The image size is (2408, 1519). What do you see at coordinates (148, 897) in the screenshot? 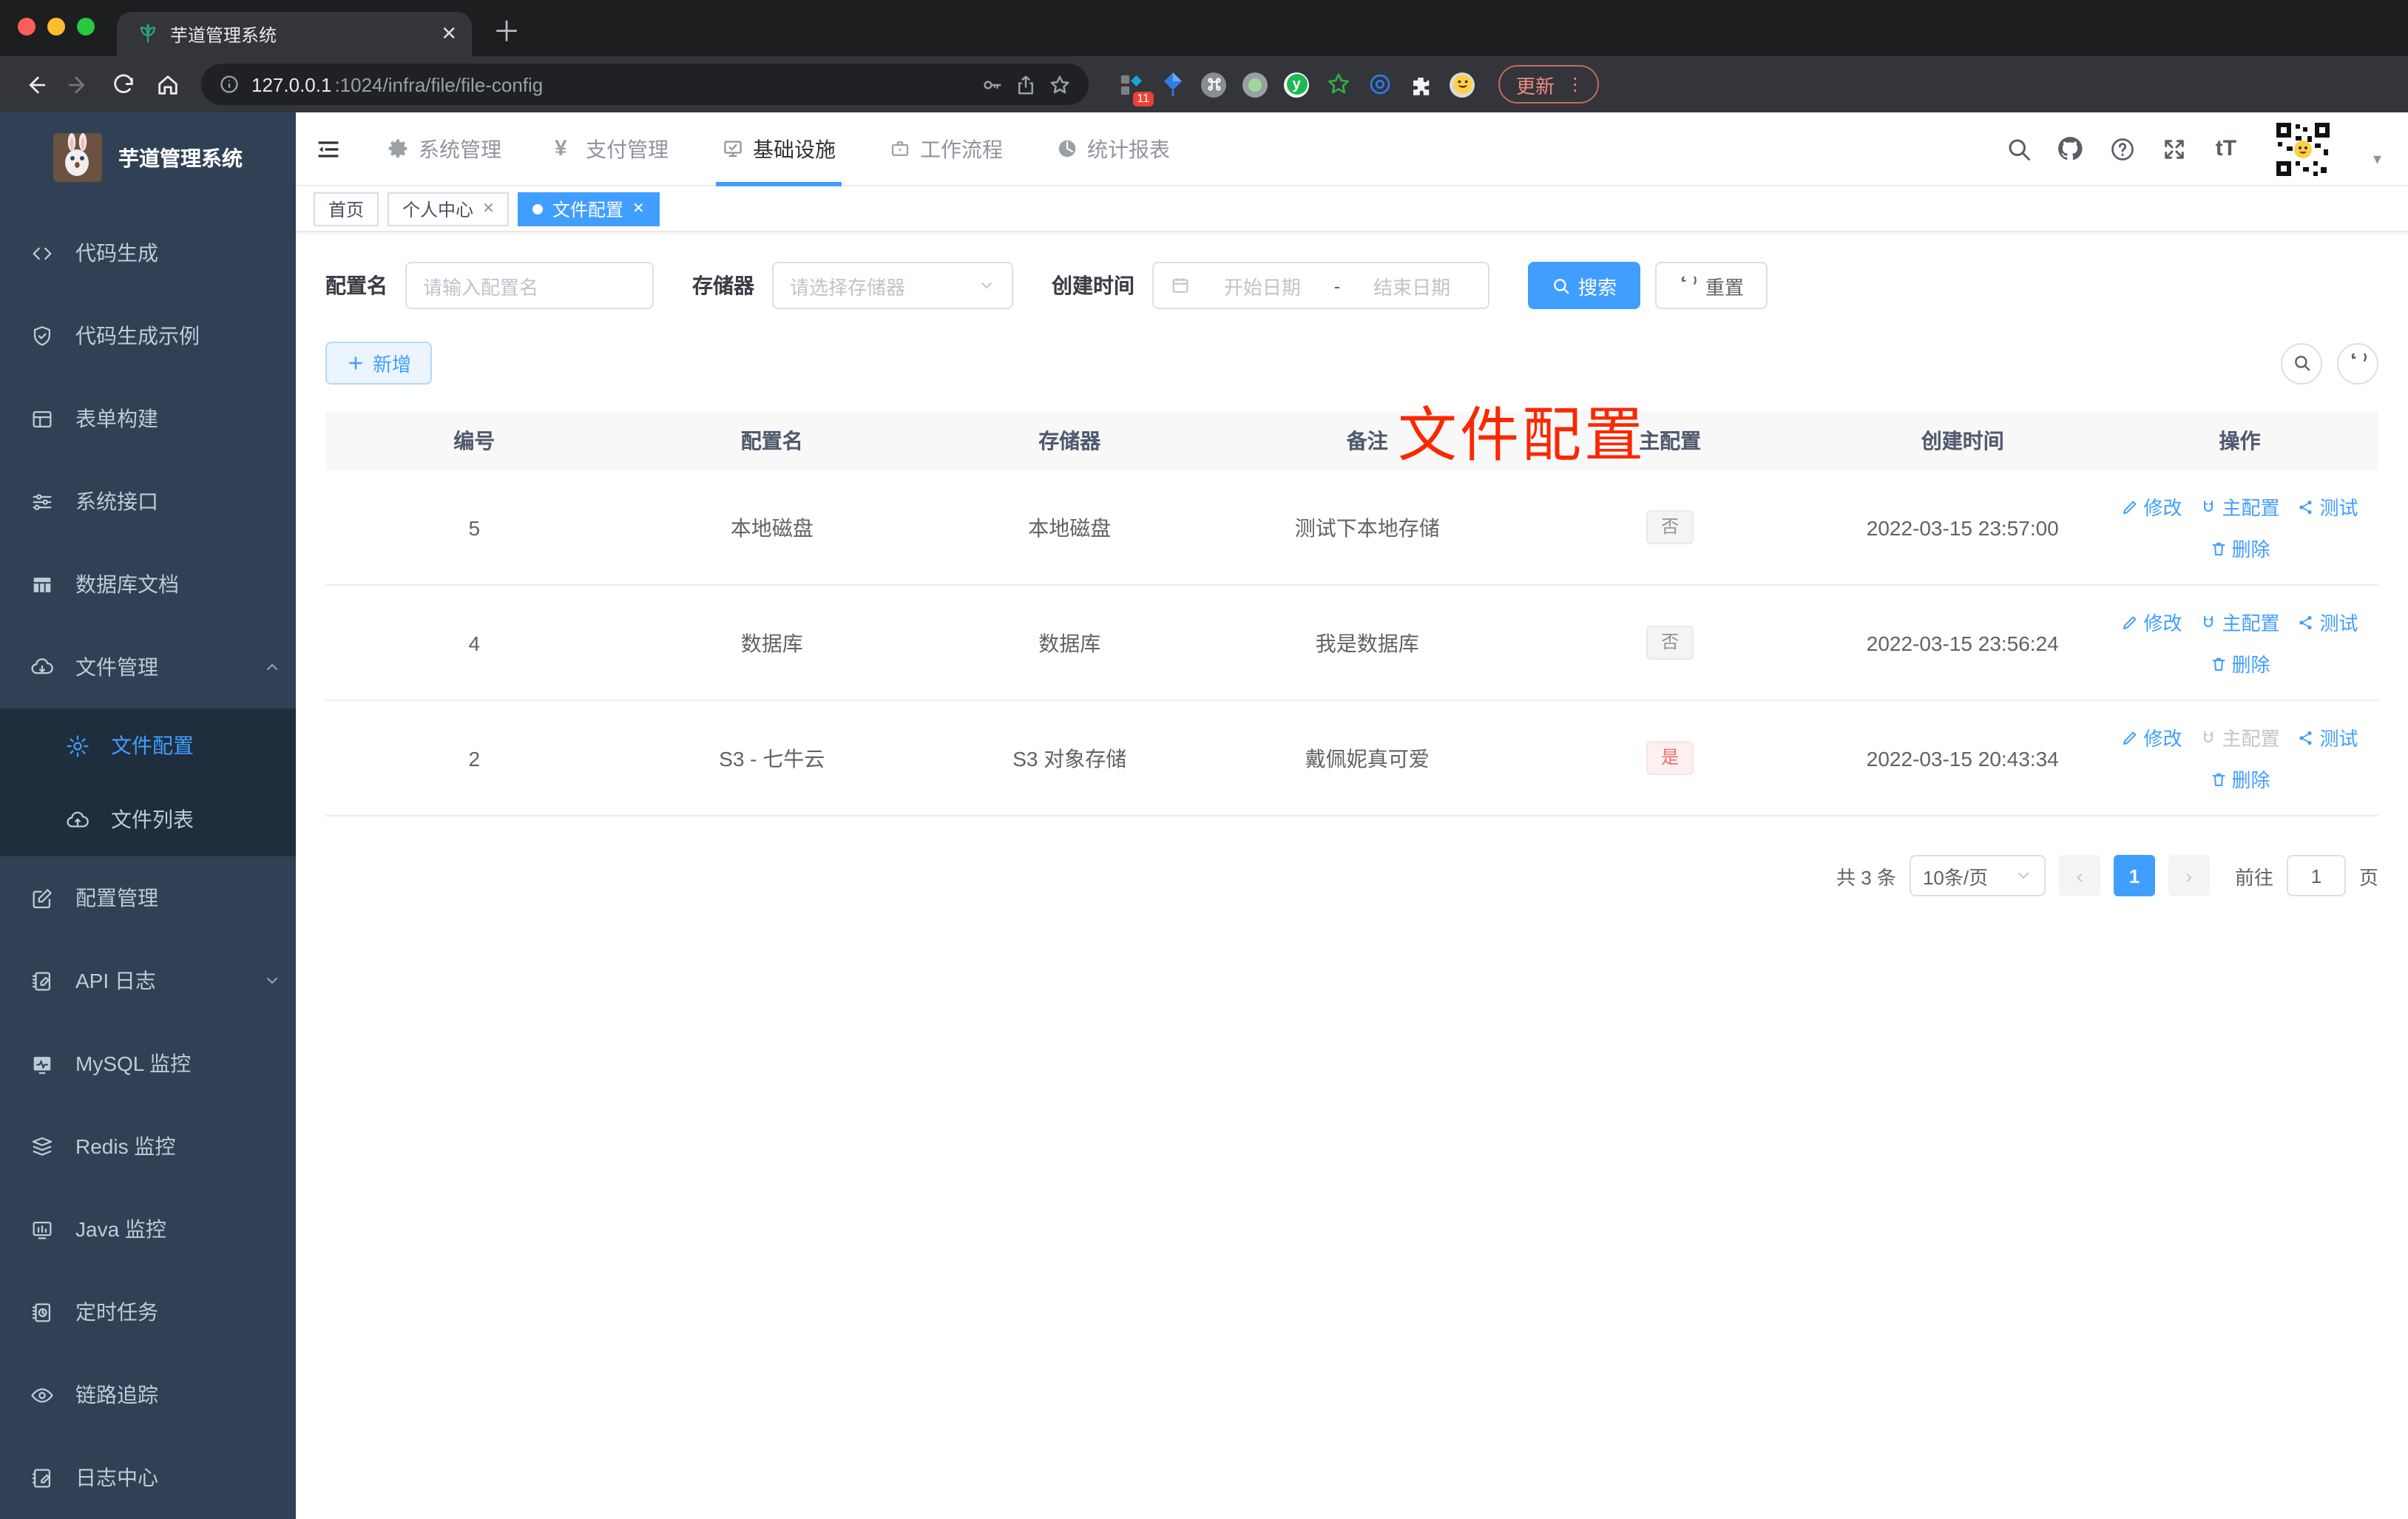
I see `sidebar-item-config-management: 配置管理` at bounding box center [148, 897].